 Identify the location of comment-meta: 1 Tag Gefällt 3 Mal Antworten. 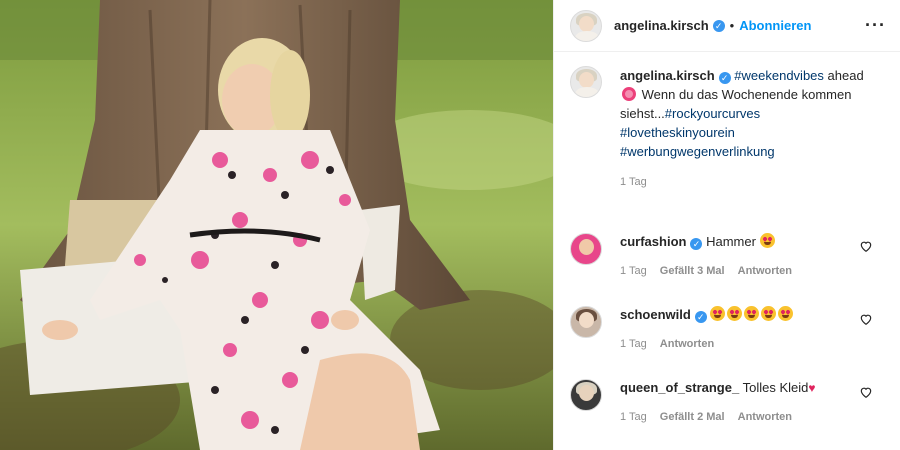
(737, 271).